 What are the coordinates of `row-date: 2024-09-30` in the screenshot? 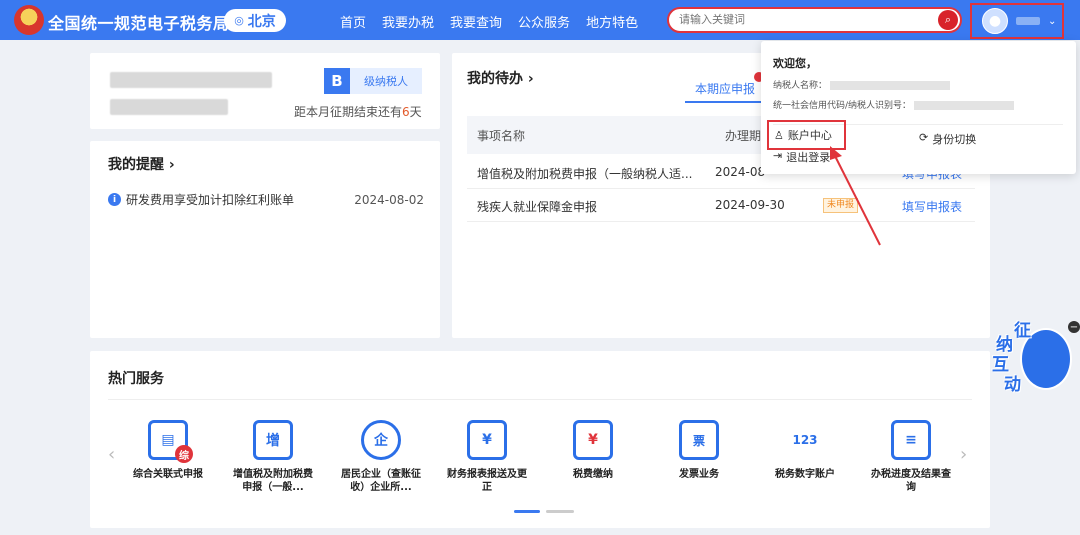 It's located at (750, 205).